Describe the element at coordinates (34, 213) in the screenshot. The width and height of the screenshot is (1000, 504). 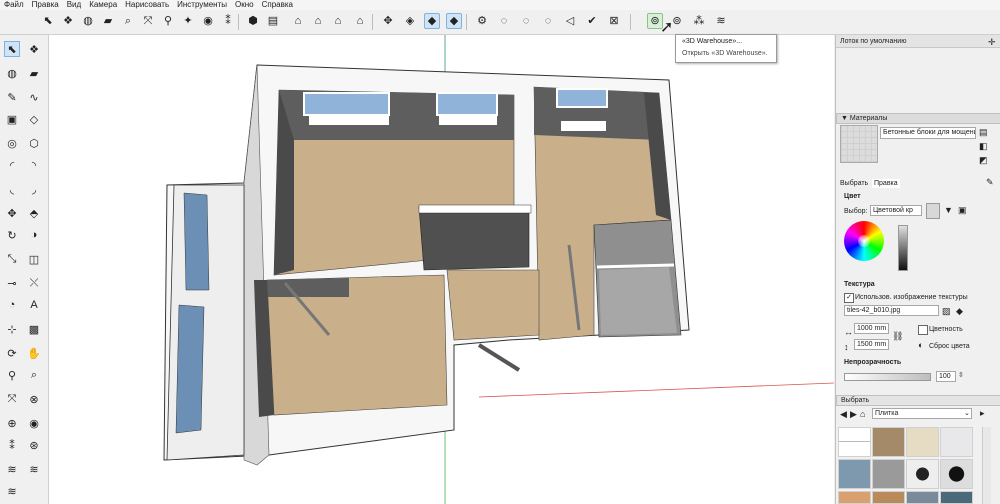
I see `push-pull-icon: ⬘` at that location.